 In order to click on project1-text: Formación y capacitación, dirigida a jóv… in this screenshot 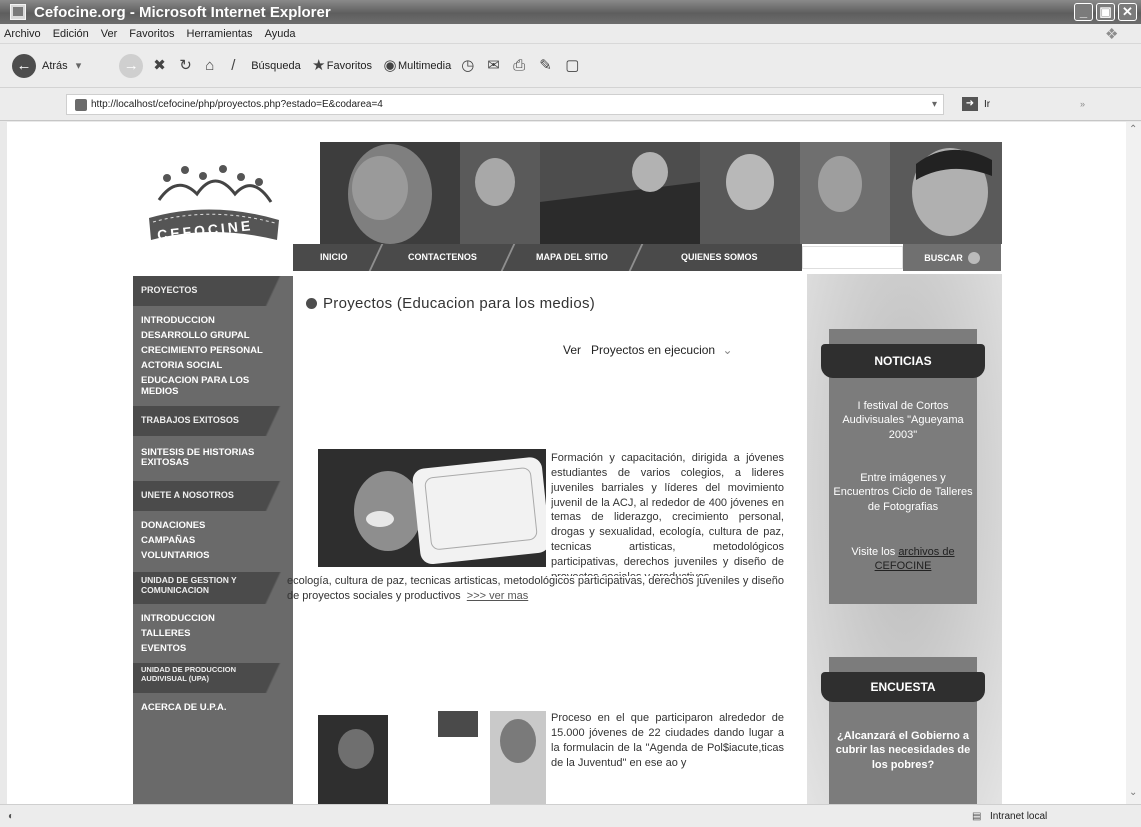, I will do `click(667, 514)`.